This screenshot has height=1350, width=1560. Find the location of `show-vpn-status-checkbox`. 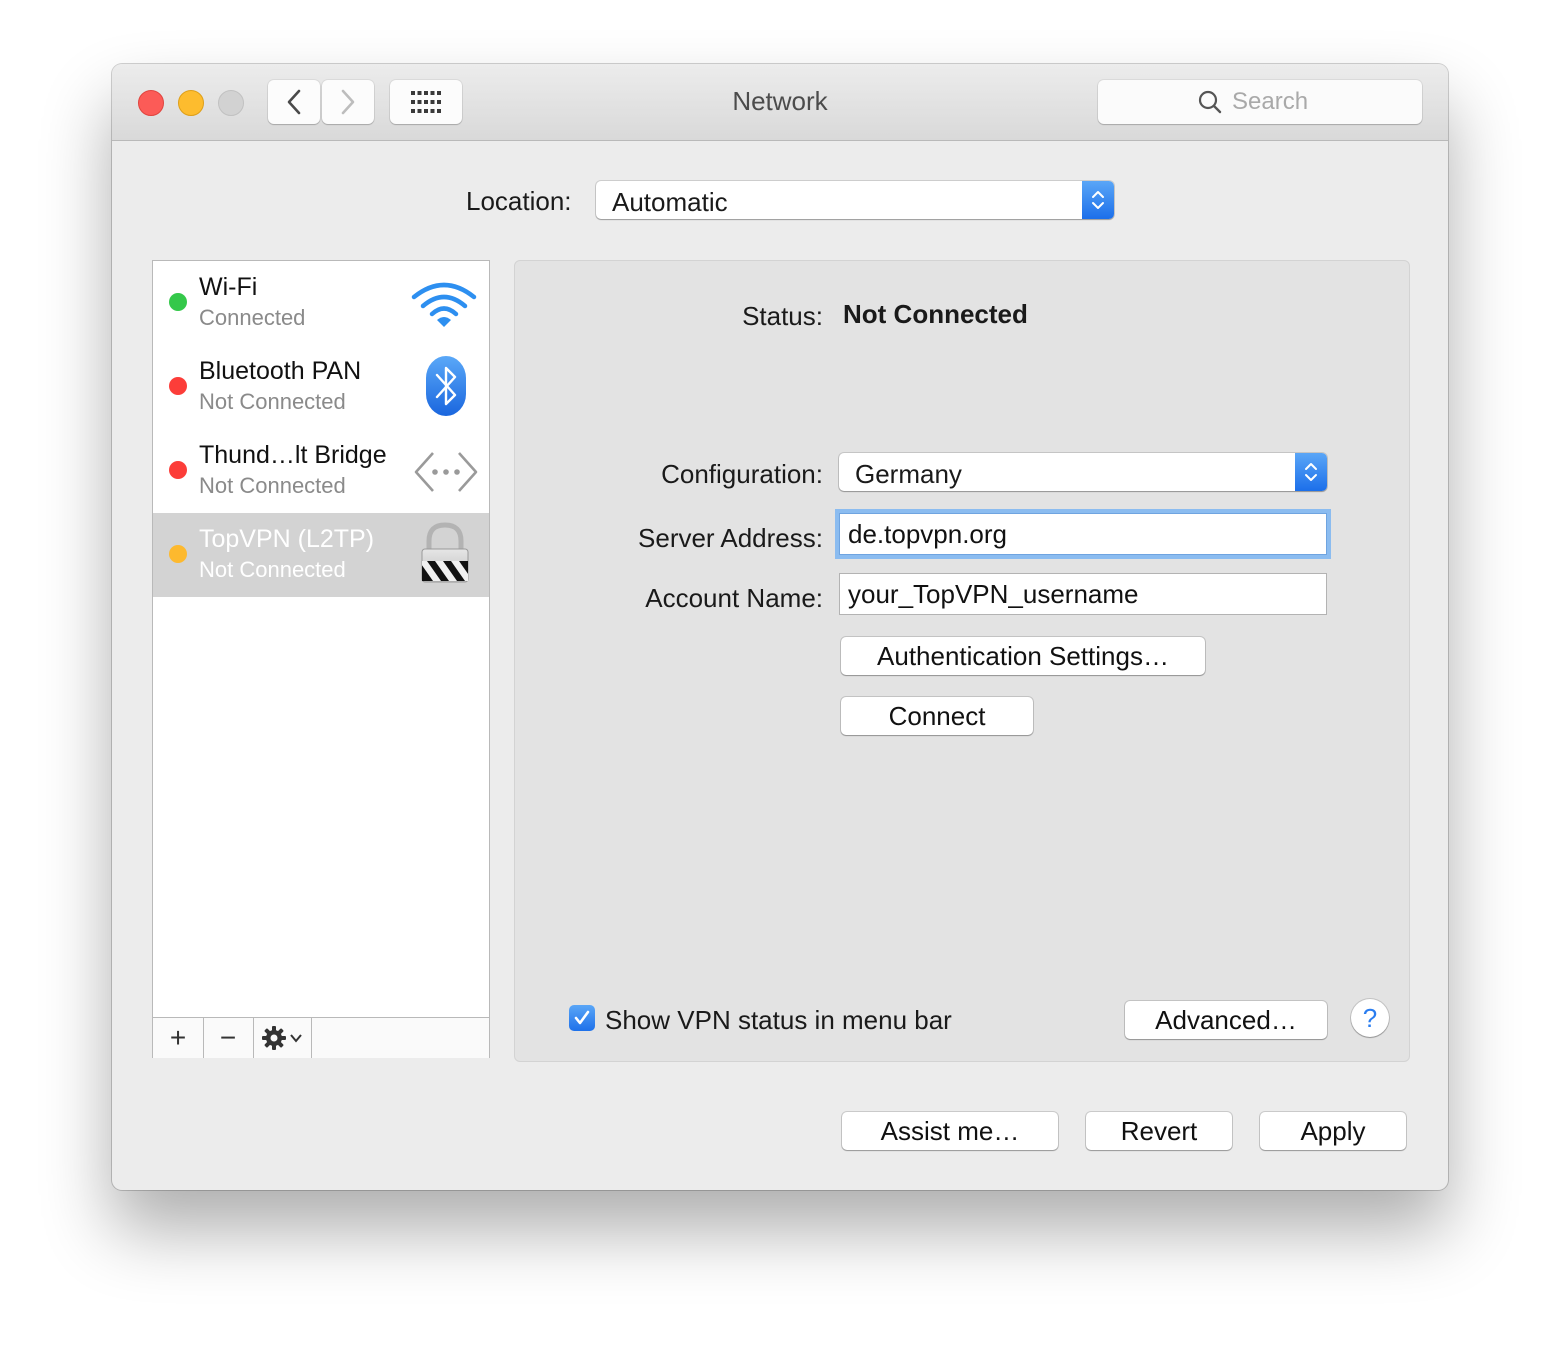

show-vpn-status-checkbox is located at coordinates (582, 1018).